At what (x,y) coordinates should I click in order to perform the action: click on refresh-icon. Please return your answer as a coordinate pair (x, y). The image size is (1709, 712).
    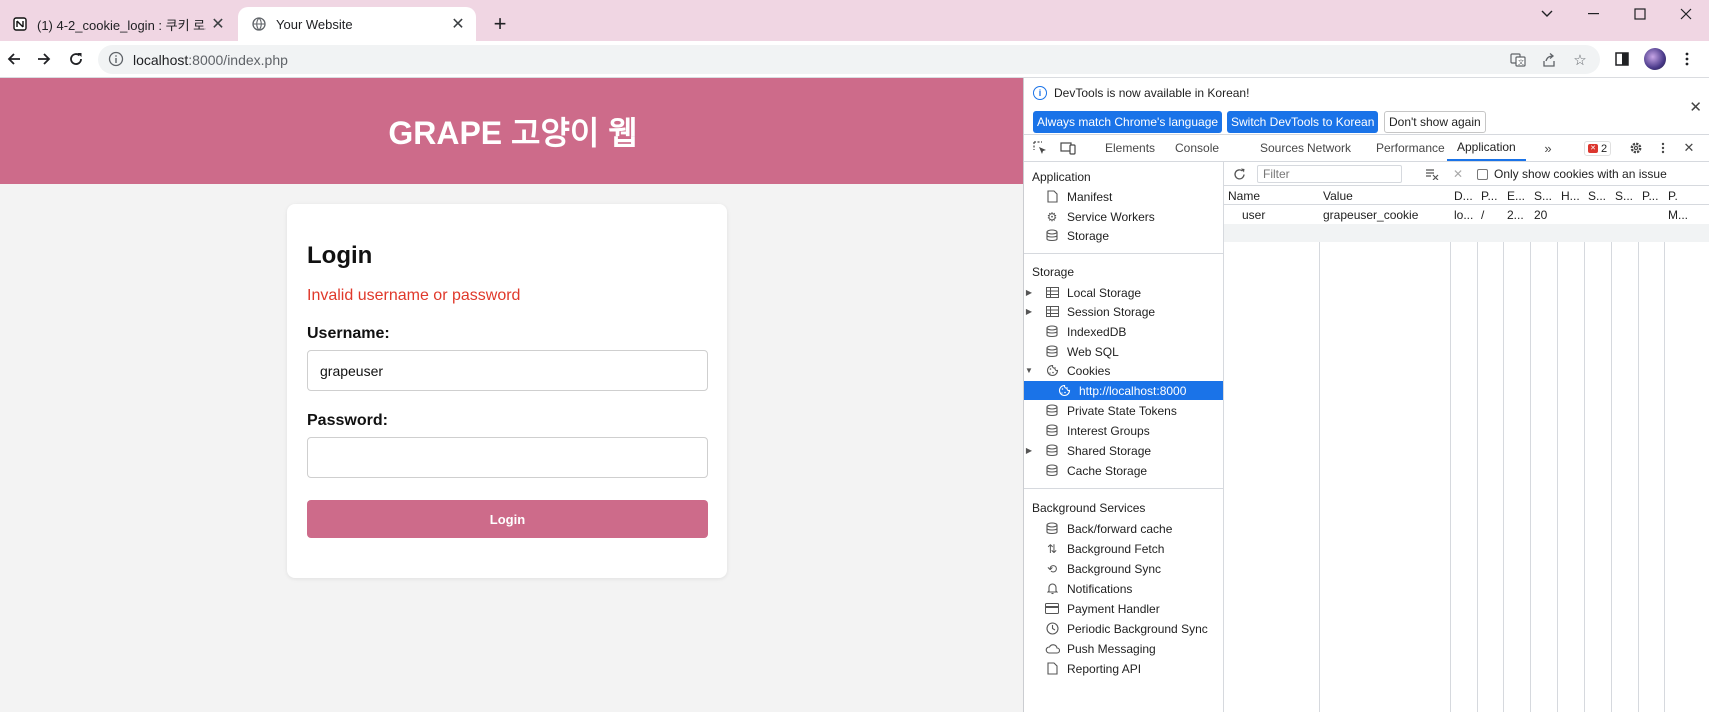
    Looking at the image, I should click on (1239, 174).